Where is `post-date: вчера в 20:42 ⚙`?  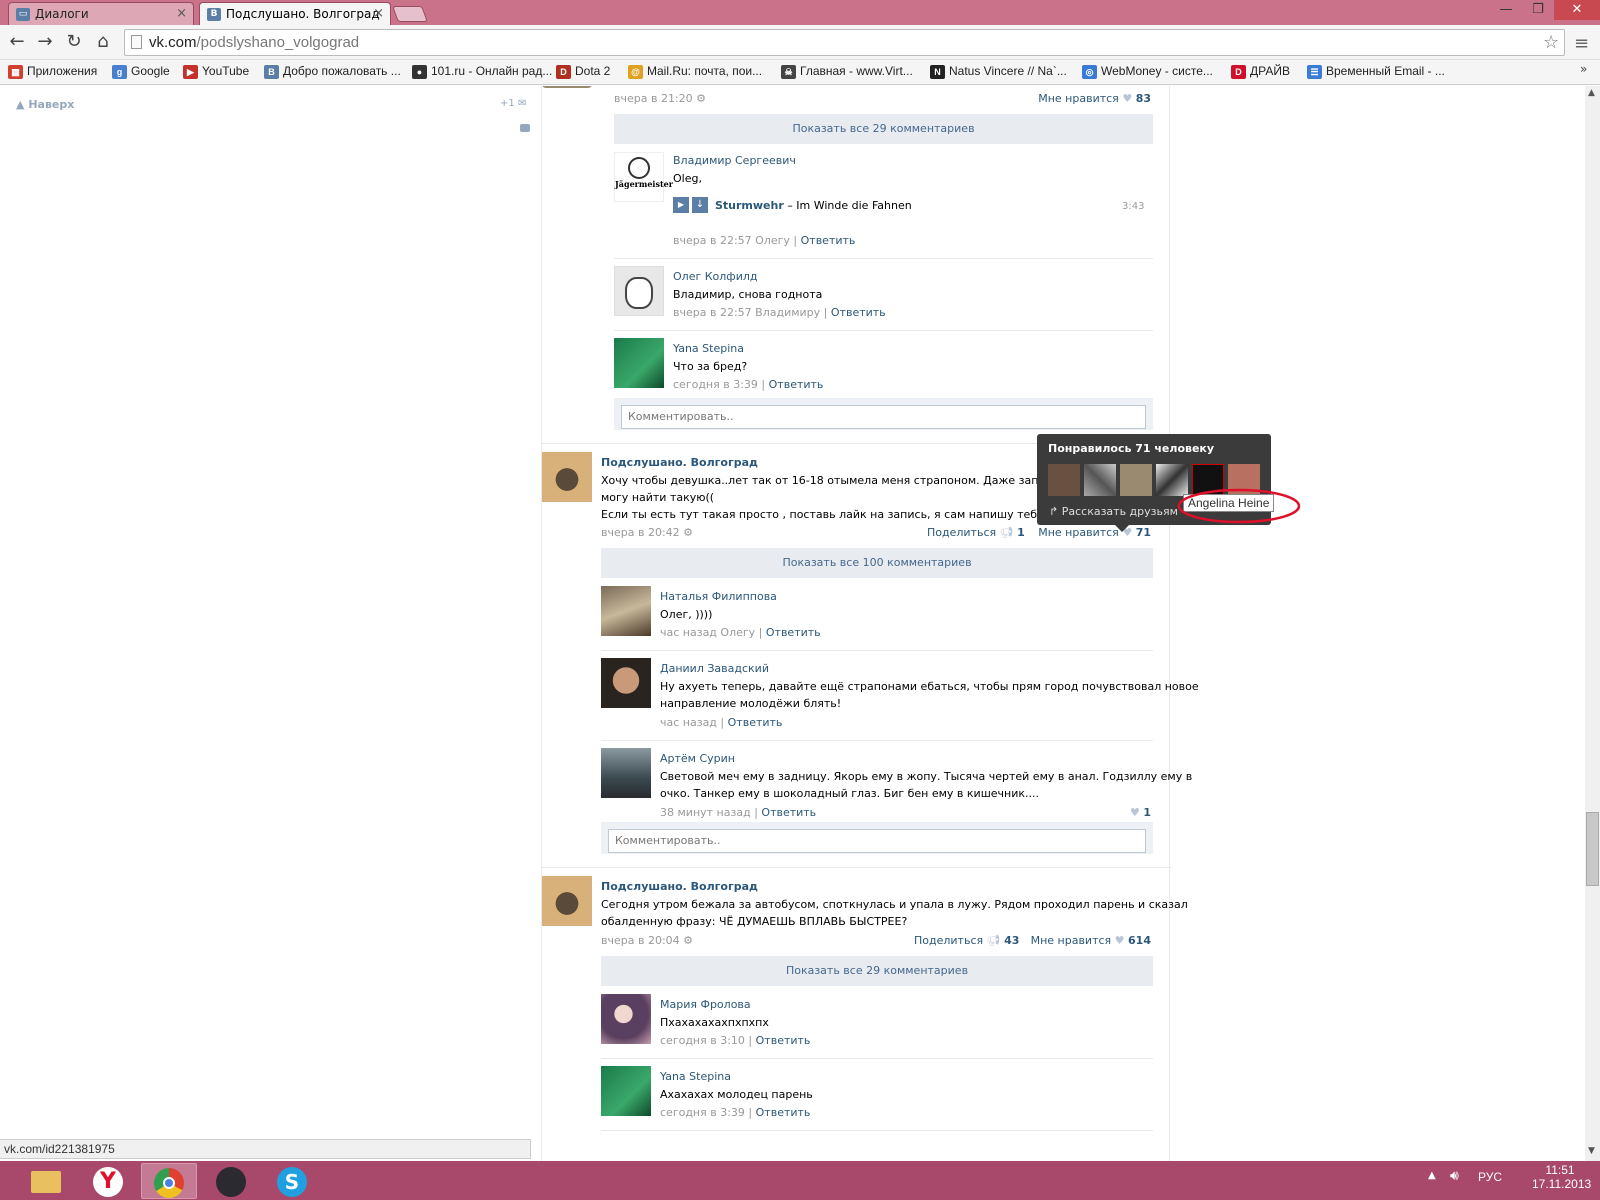 post-date: вчера в 20:42 ⚙ is located at coordinates (647, 532).